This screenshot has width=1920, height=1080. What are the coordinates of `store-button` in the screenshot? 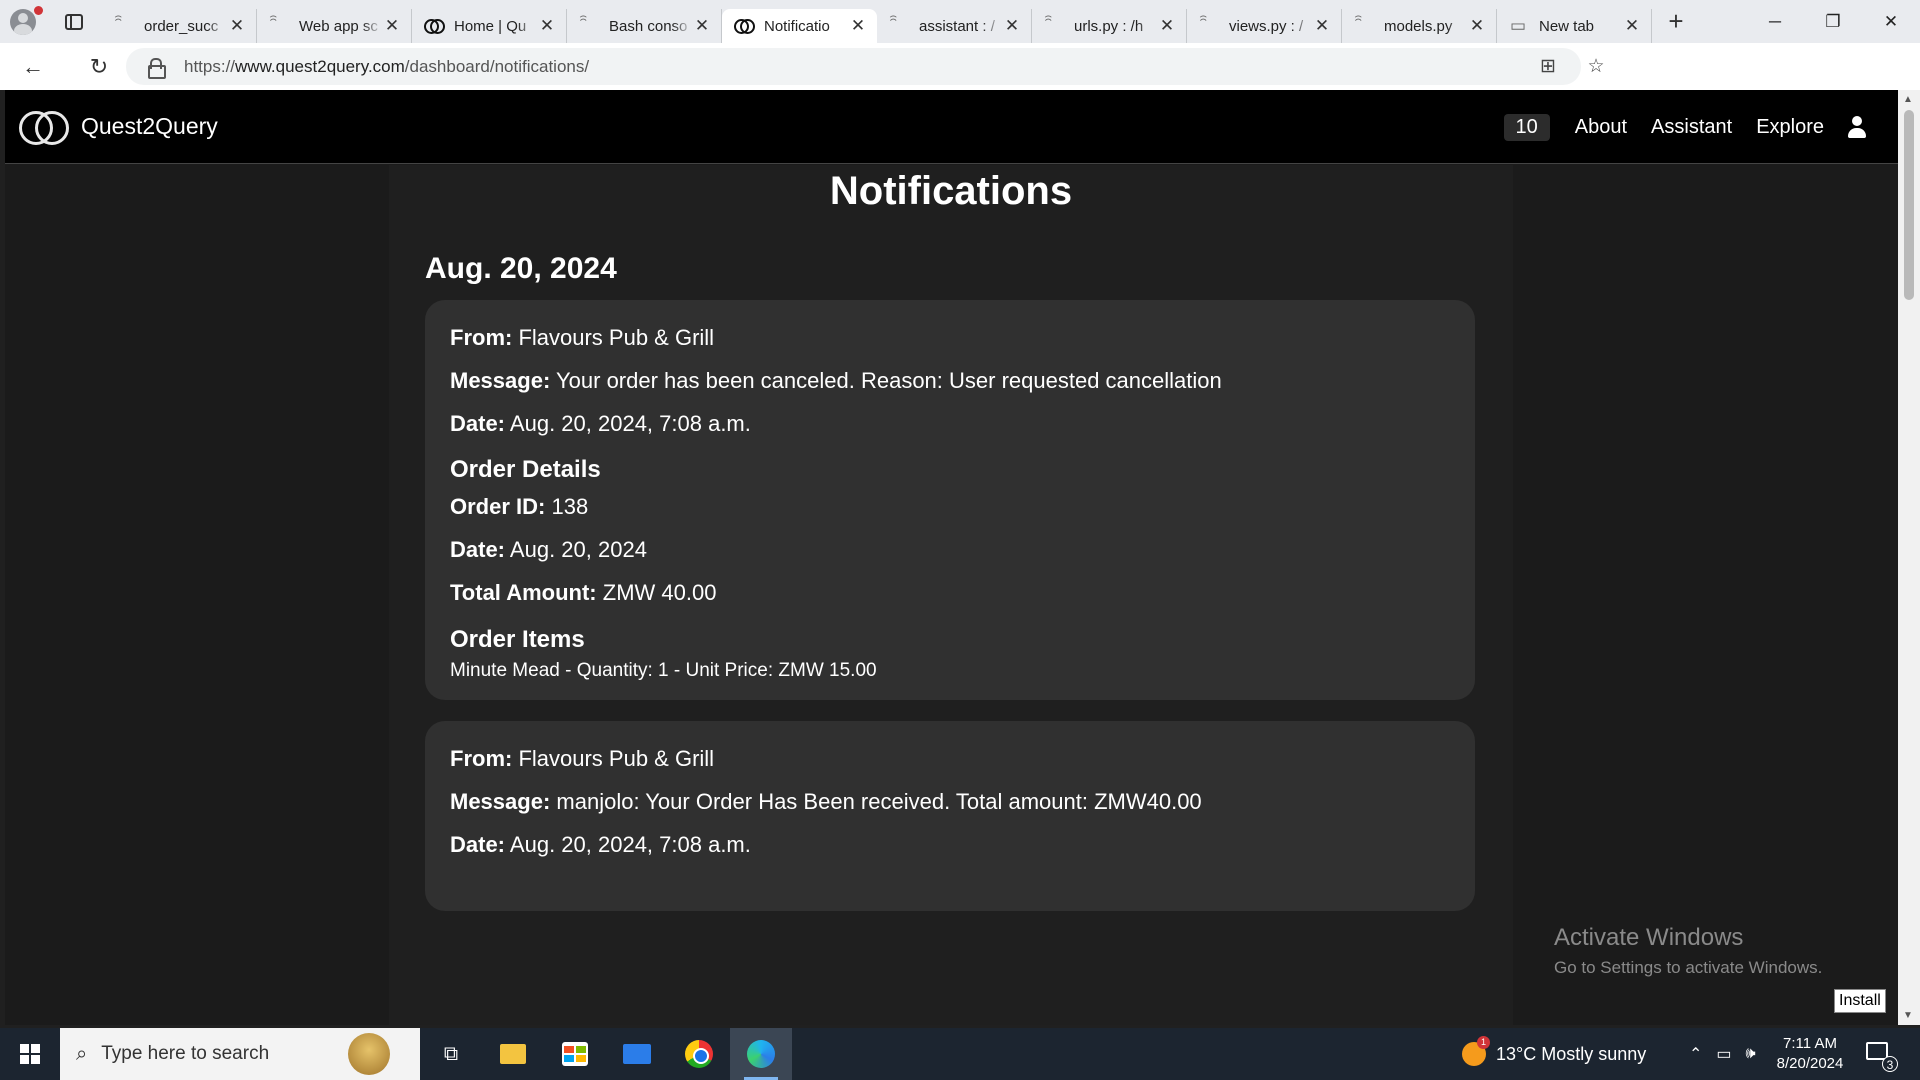 It's located at (575, 1054).